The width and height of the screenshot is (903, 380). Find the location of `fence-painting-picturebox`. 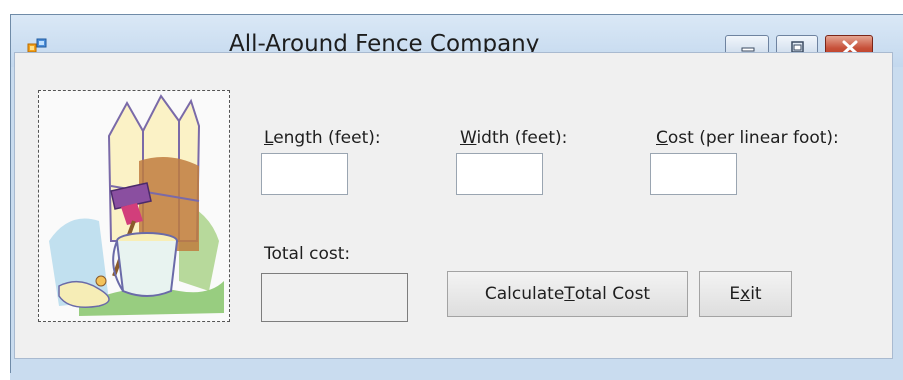

fence-painting-picturebox is located at coordinates (134, 206).